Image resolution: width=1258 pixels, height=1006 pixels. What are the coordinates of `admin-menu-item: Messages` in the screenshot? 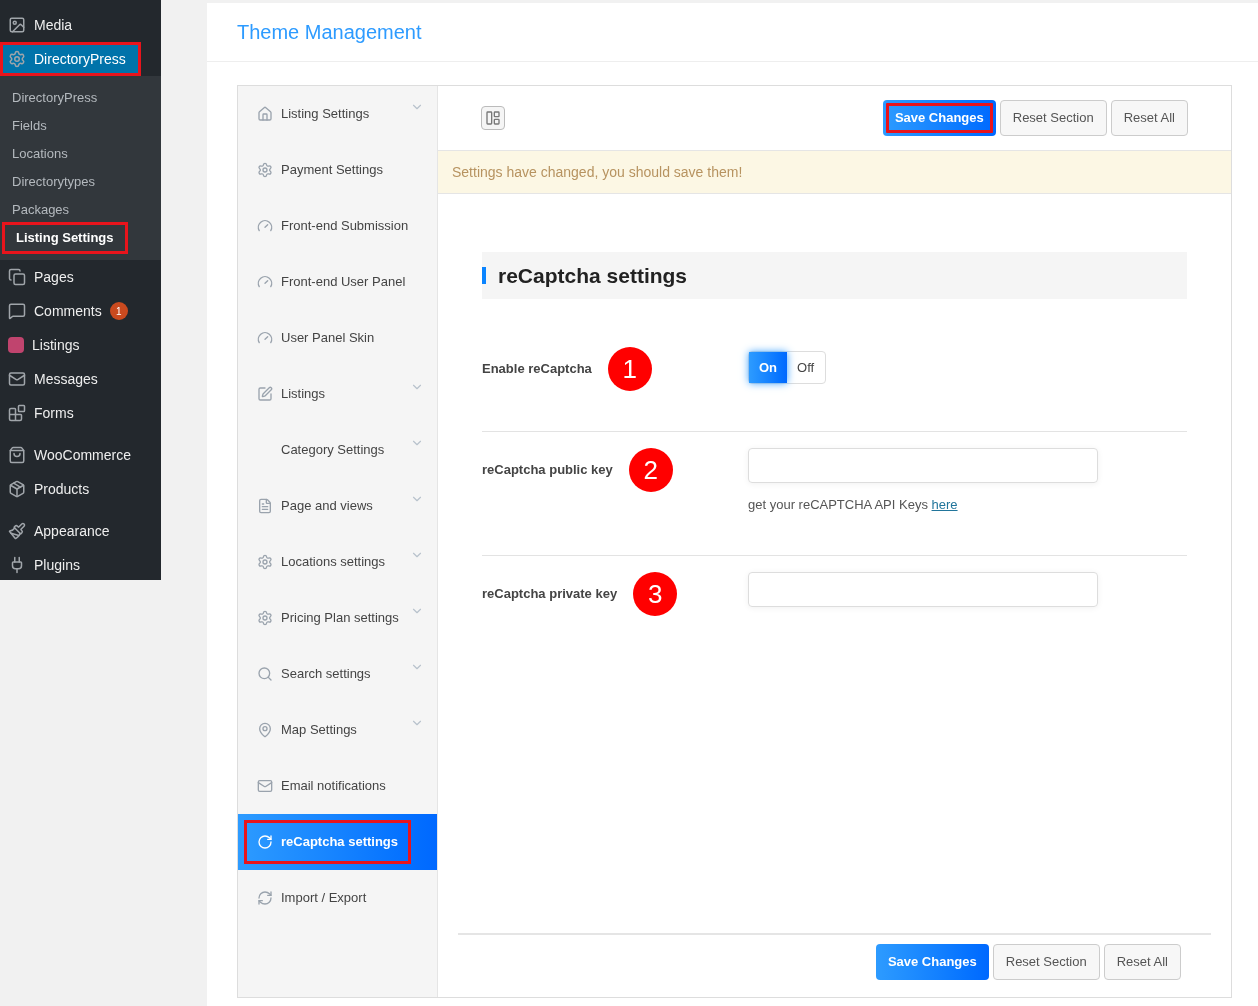 It's located at (80, 379).